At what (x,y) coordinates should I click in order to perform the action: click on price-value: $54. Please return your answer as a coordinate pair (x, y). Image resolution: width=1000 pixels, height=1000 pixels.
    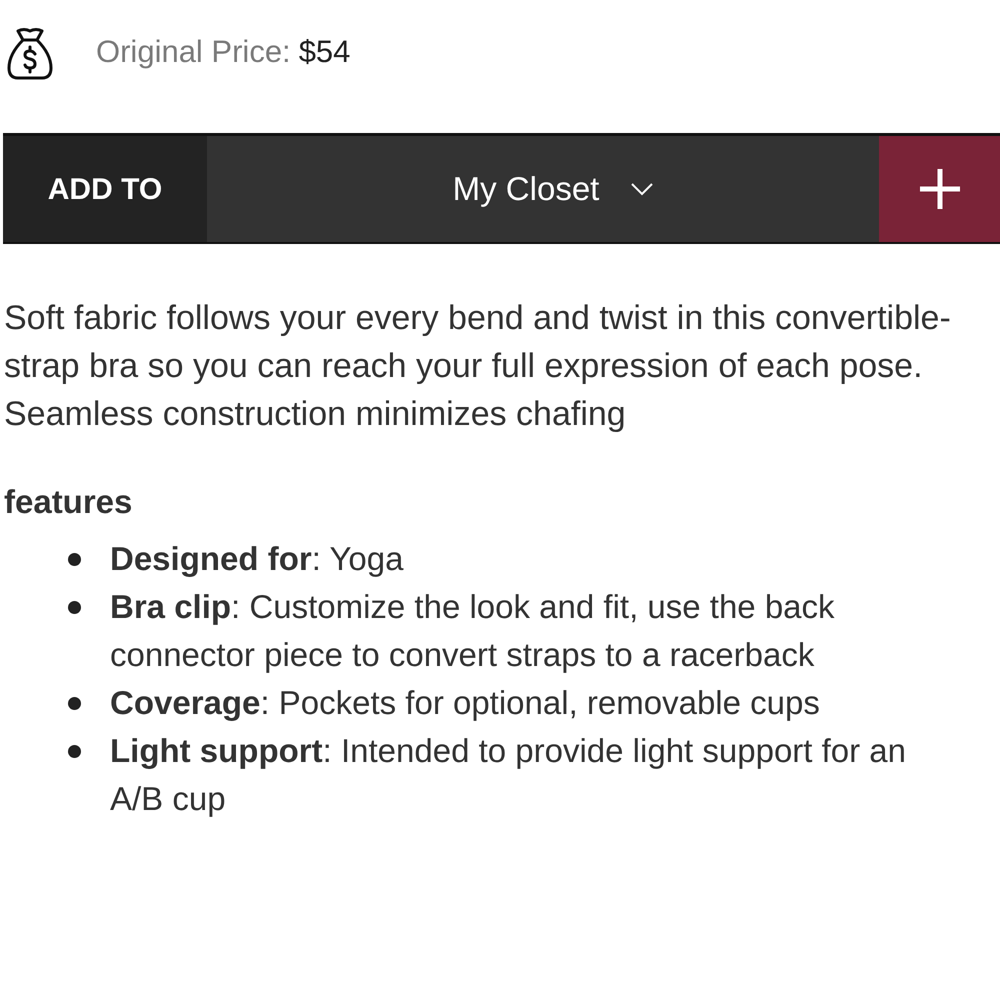
    Looking at the image, I should click on (324, 52).